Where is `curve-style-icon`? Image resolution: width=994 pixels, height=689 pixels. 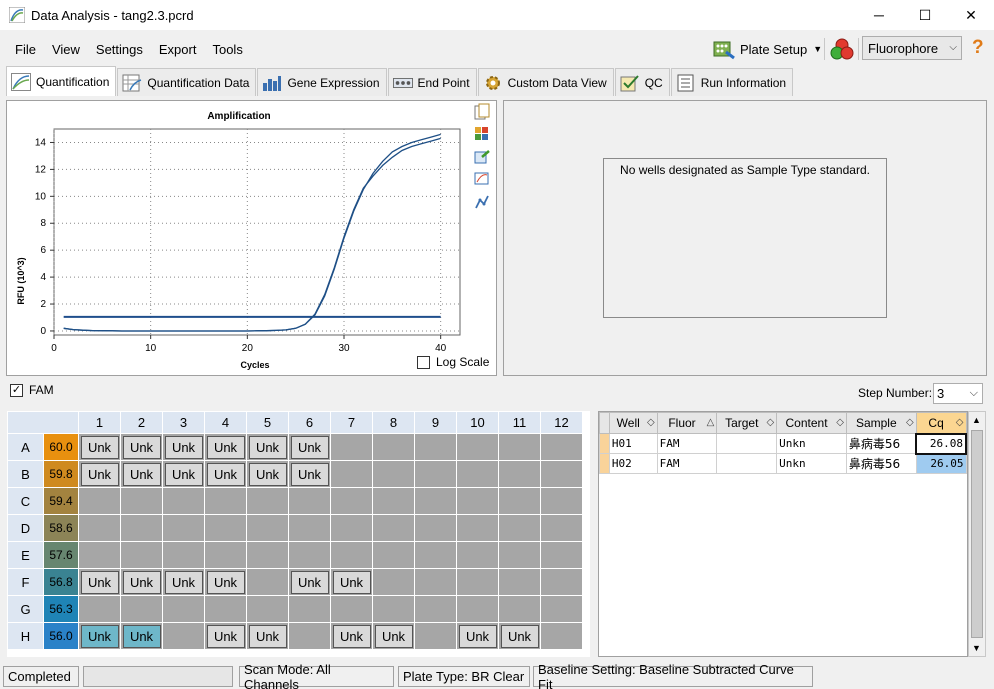
curve-style-icon is located at coordinates (482, 202).